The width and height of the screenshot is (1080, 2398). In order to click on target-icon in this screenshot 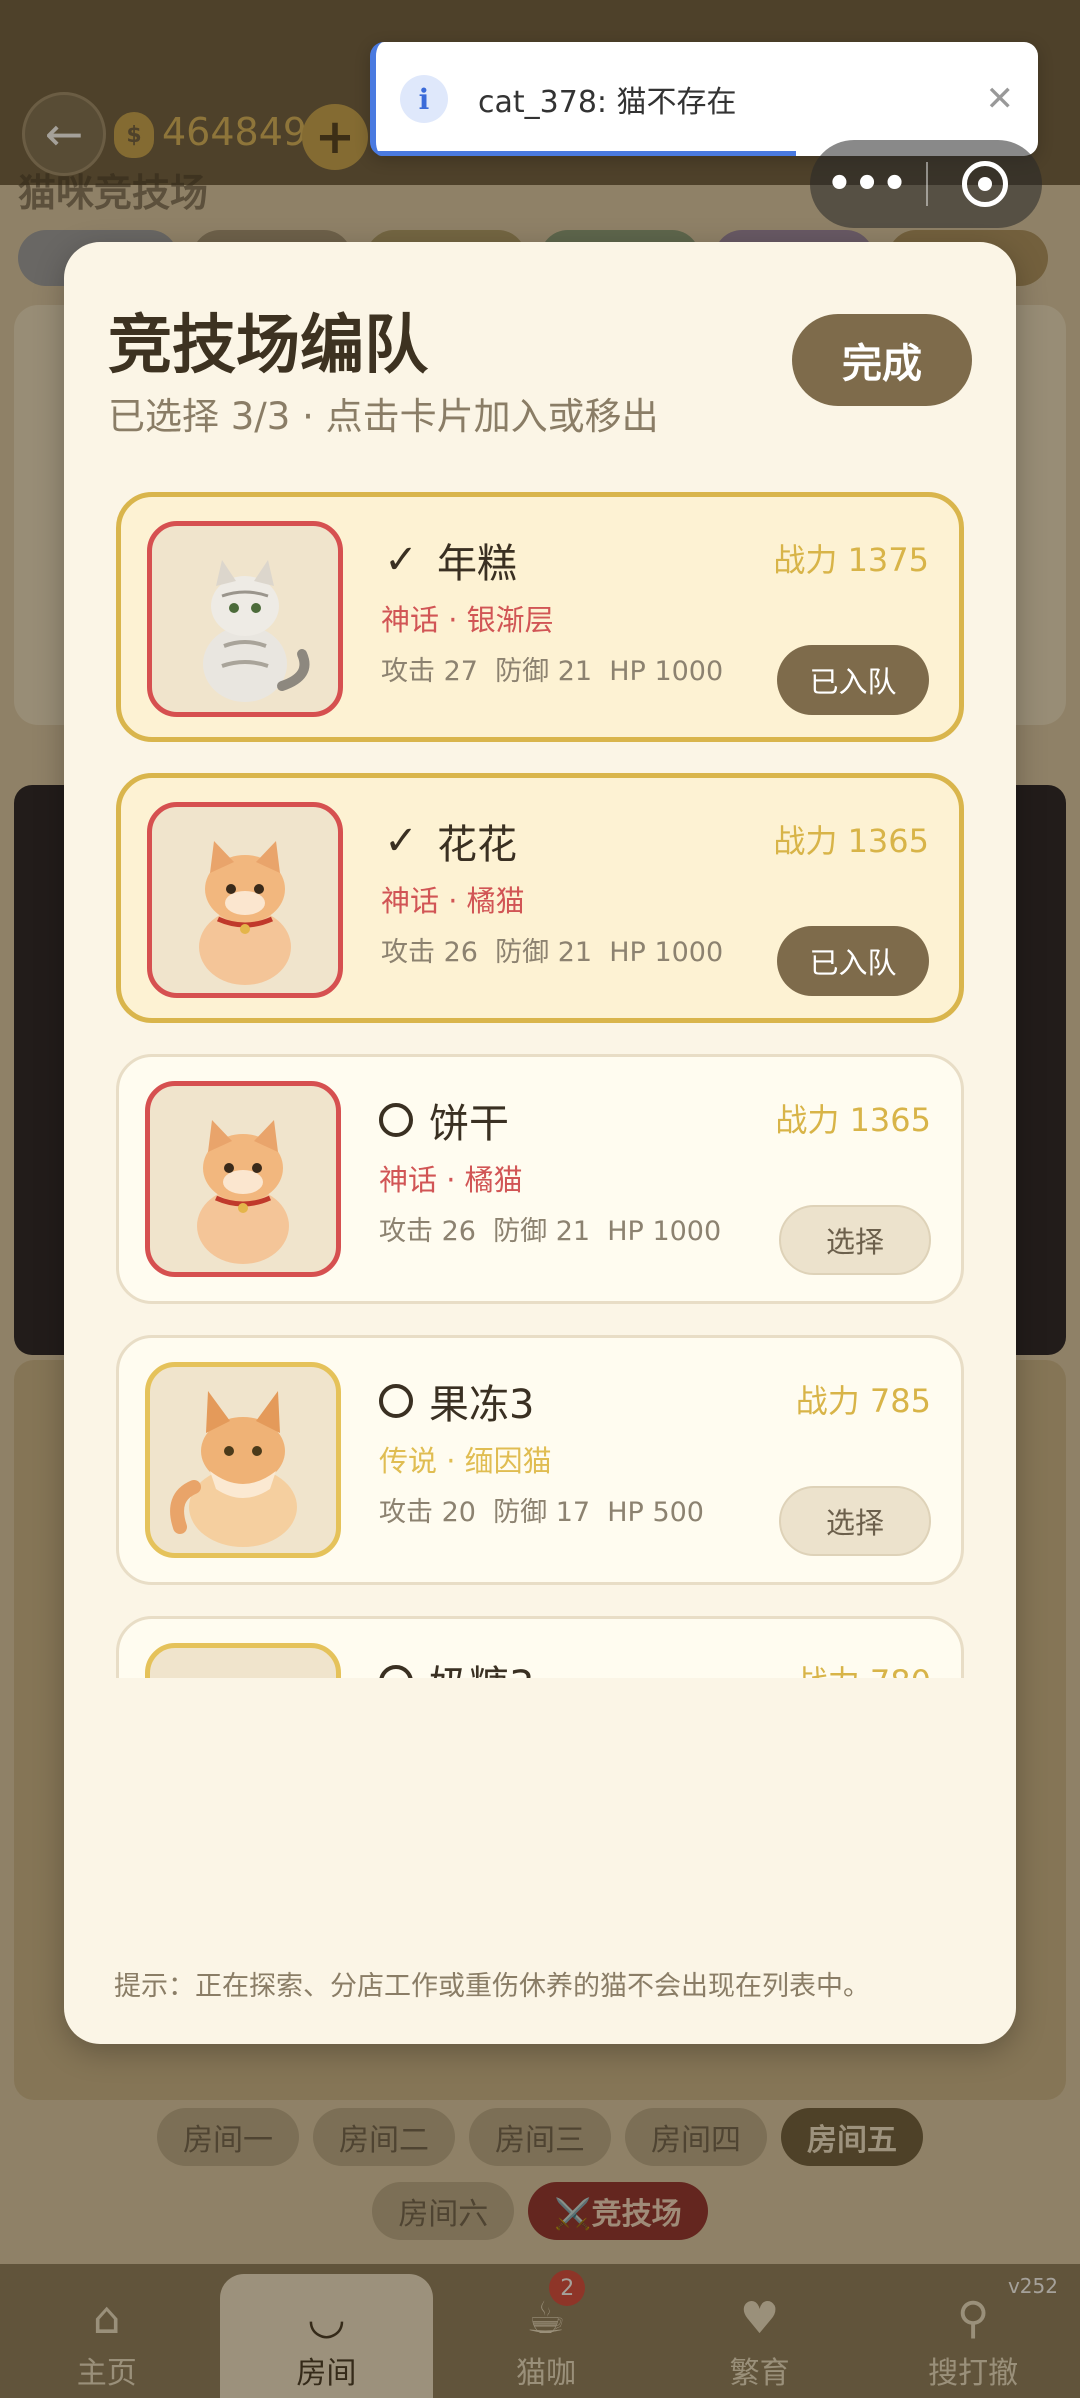, I will do `click(985, 184)`.